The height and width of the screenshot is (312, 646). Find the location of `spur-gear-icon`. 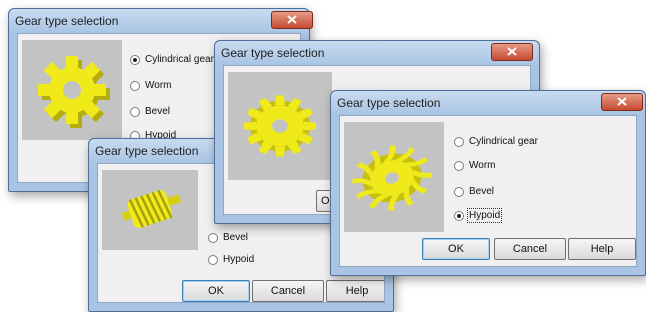

spur-gear-icon is located at coordinates (74, 92).